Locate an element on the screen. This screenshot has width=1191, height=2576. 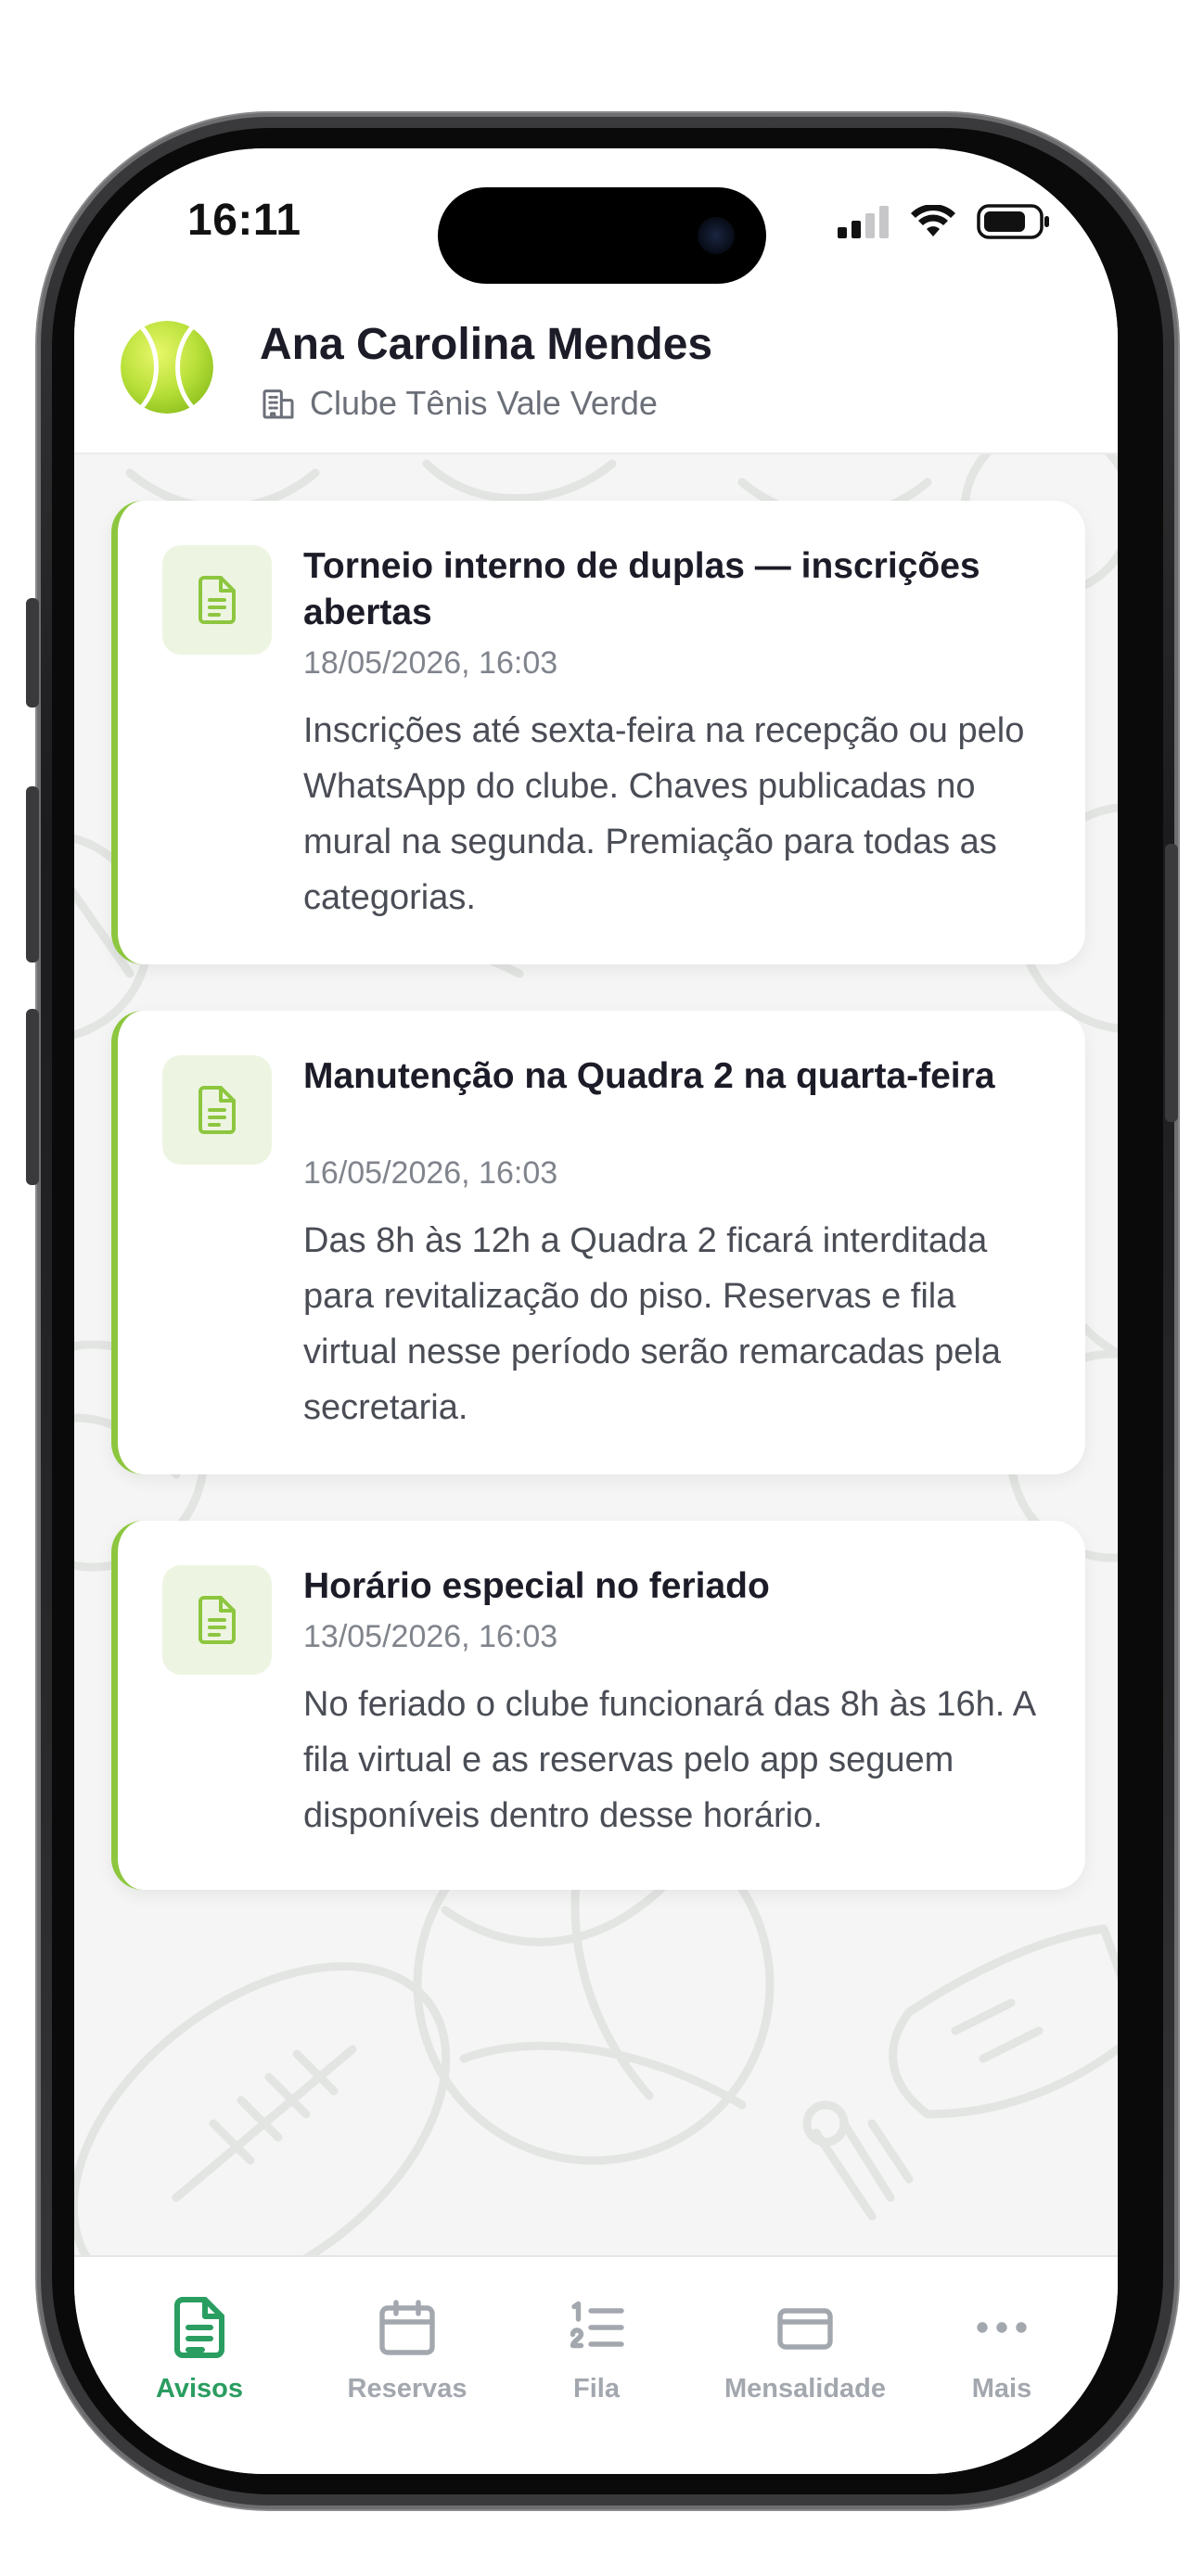
status-bar: 16:11 is located at coordinates (596, 217).